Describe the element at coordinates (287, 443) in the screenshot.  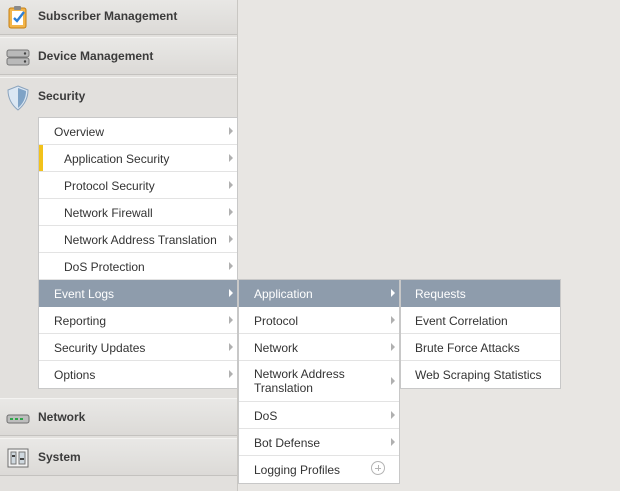
I see `menu-item-label: Bot Defense` at that location.